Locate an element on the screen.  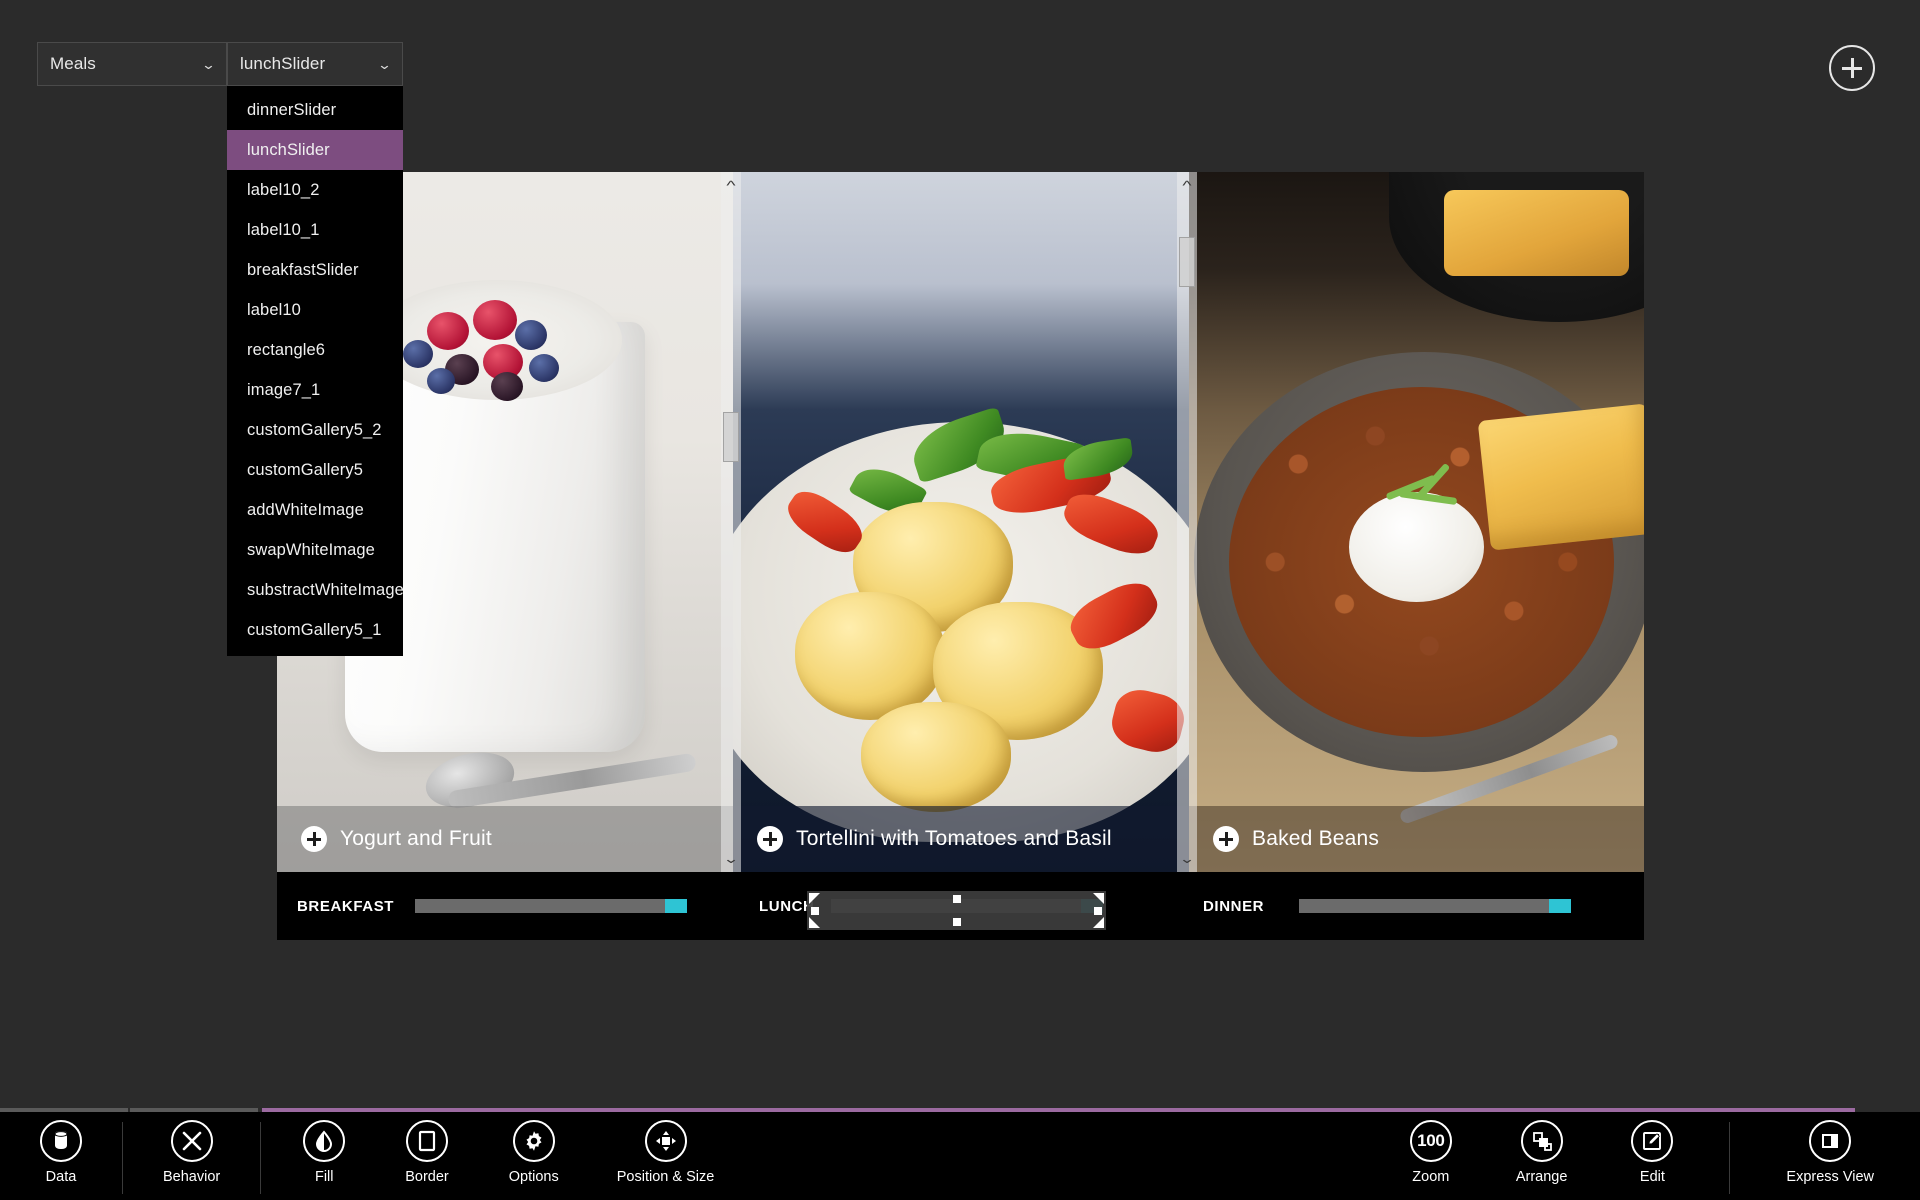
tool-label: Border is located at coordinates (427, 1177).